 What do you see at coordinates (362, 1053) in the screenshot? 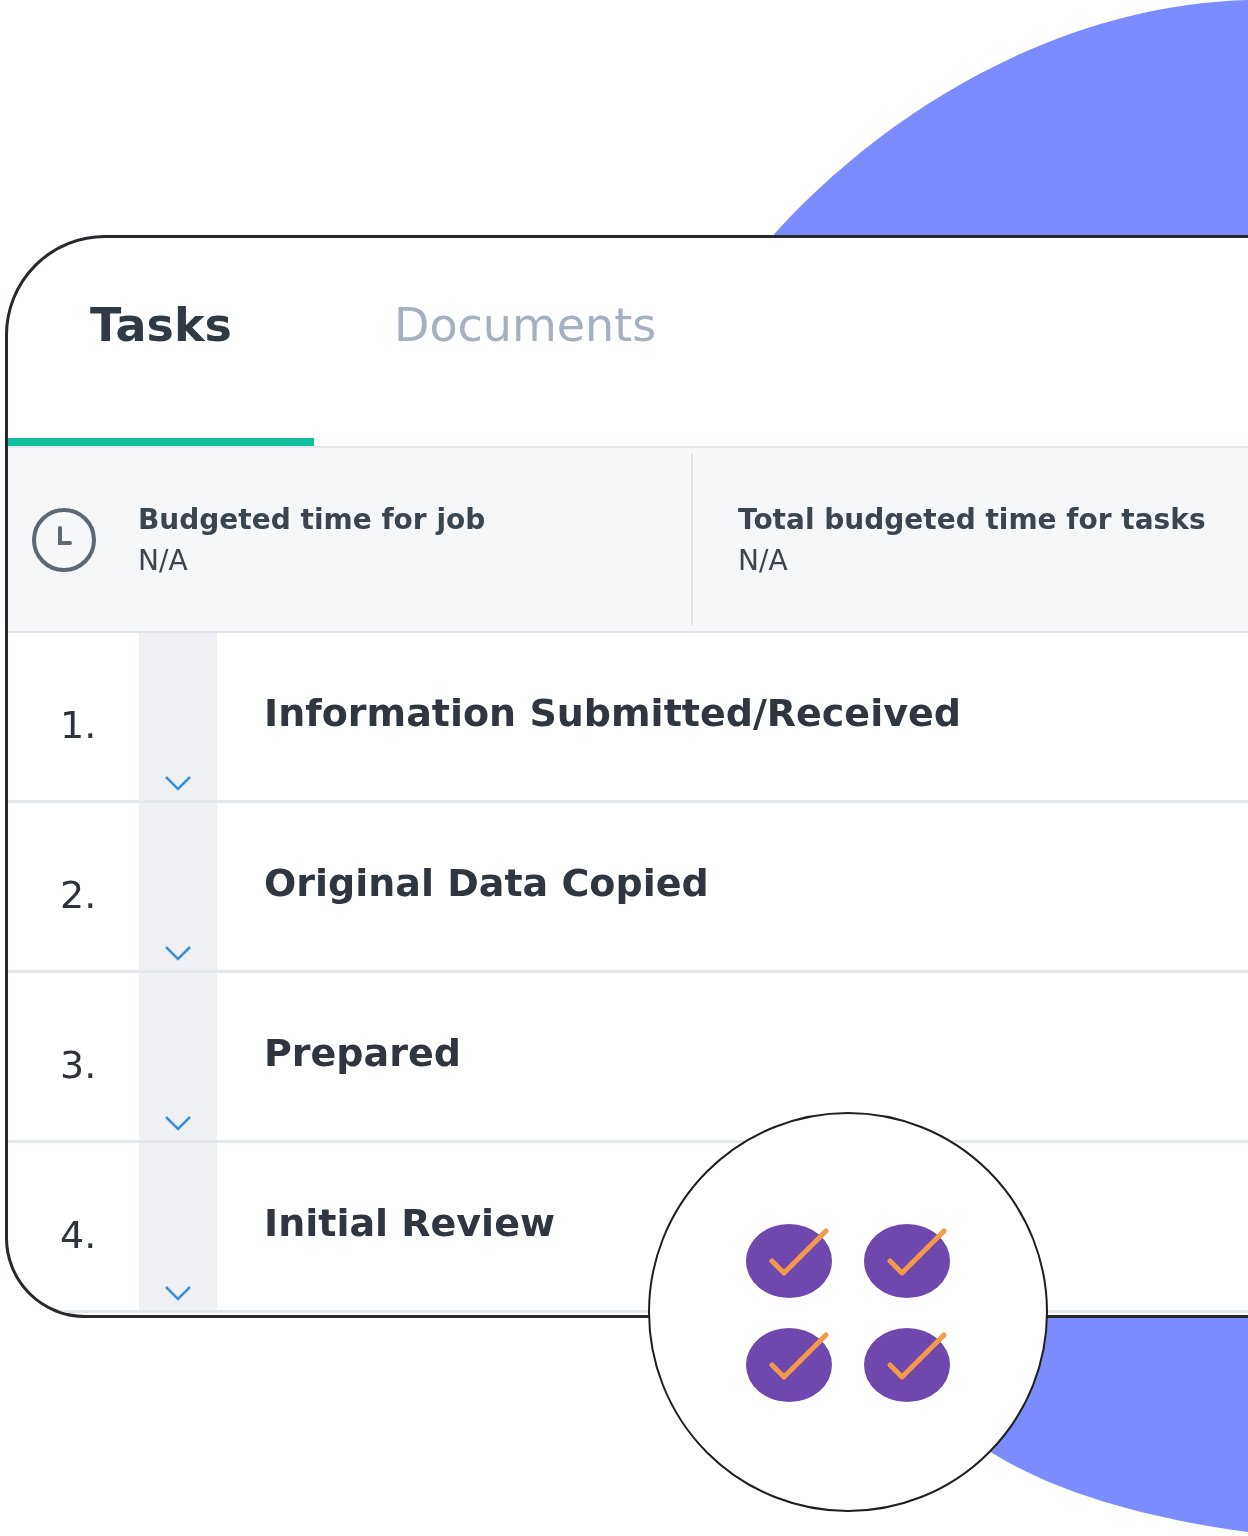
I see `task-title: Prepared` at bounding box center [362, 1053].